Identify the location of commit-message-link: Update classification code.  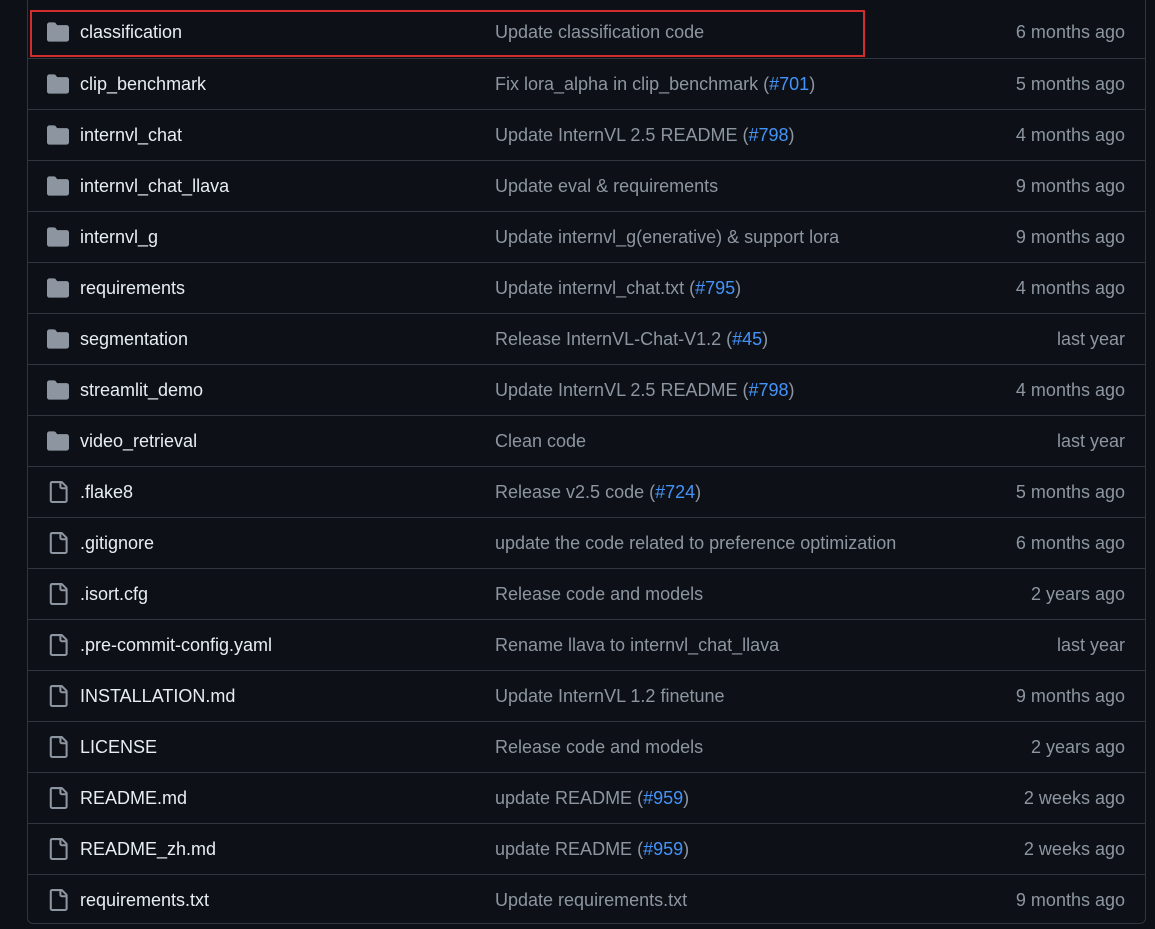
(599, 32).